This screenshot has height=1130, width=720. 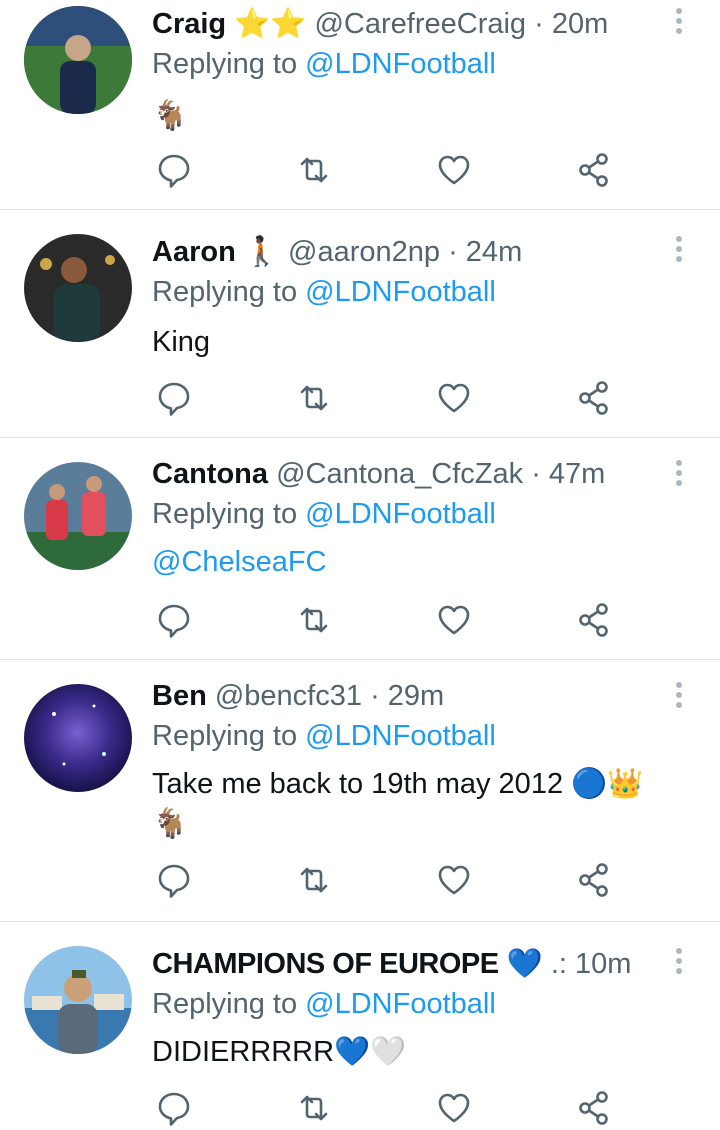 What do you see at coordinates (170, 116) in the screenshot?
I see `tweet-text: 🐐` at bounding box center [170, 116].